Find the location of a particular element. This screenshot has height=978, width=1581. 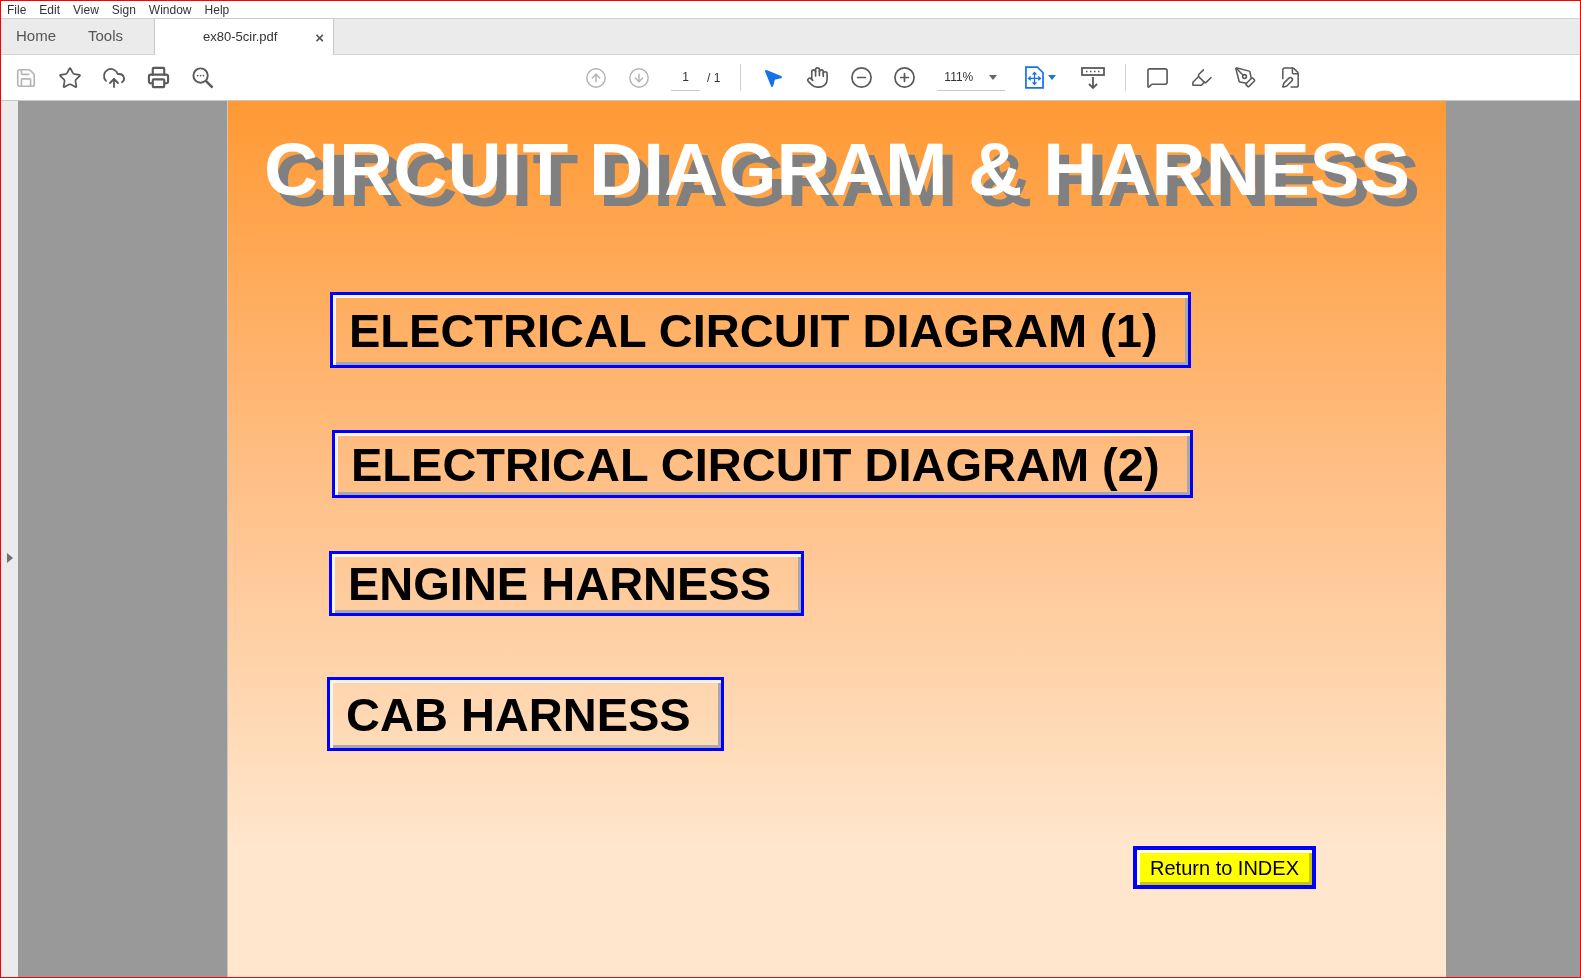

section-link-button: ENGINE HARNESS is located at coordinates (567, 583).